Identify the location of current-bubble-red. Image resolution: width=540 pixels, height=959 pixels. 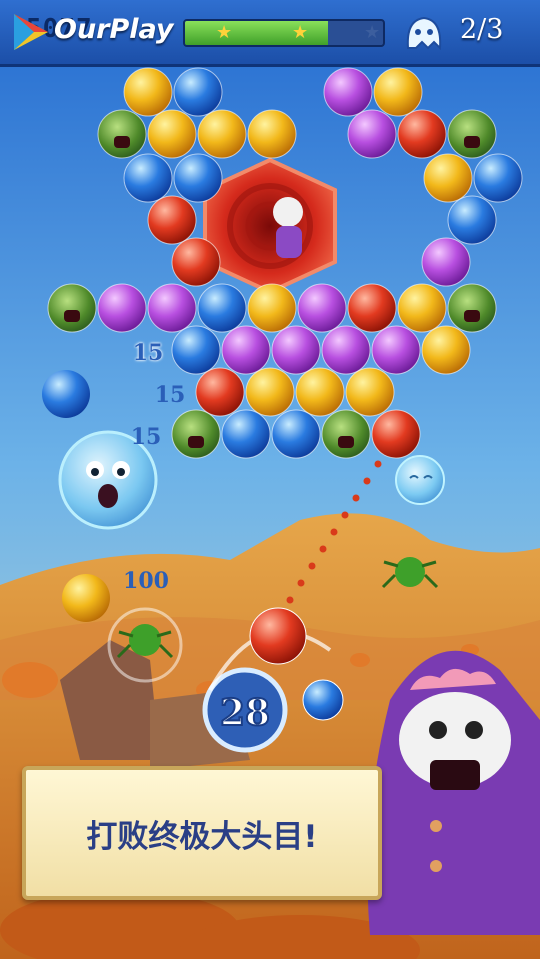
(278, 636).